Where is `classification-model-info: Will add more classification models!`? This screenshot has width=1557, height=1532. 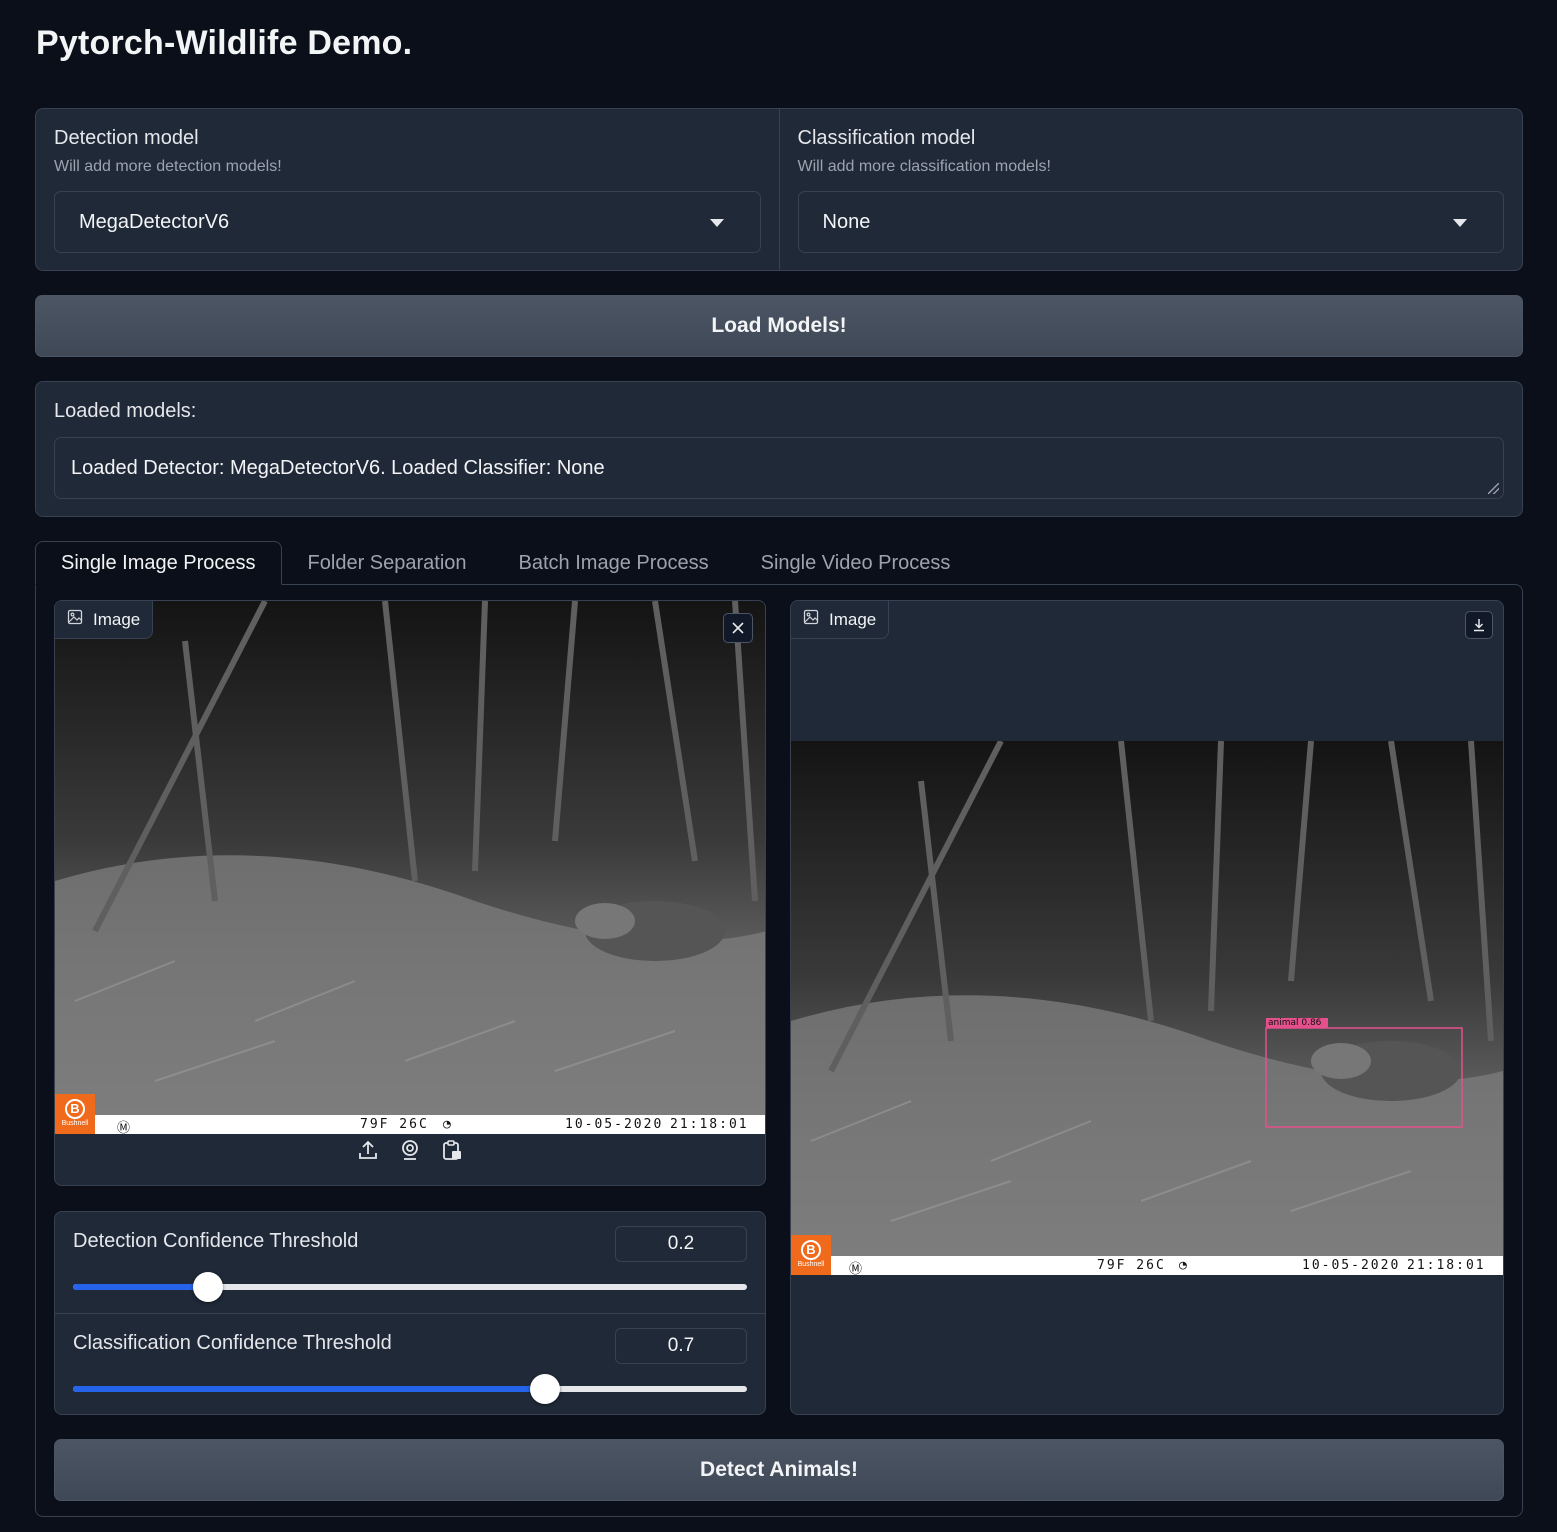 classification-model-info: Will add more classification models! is located at coordinates (924, 166).